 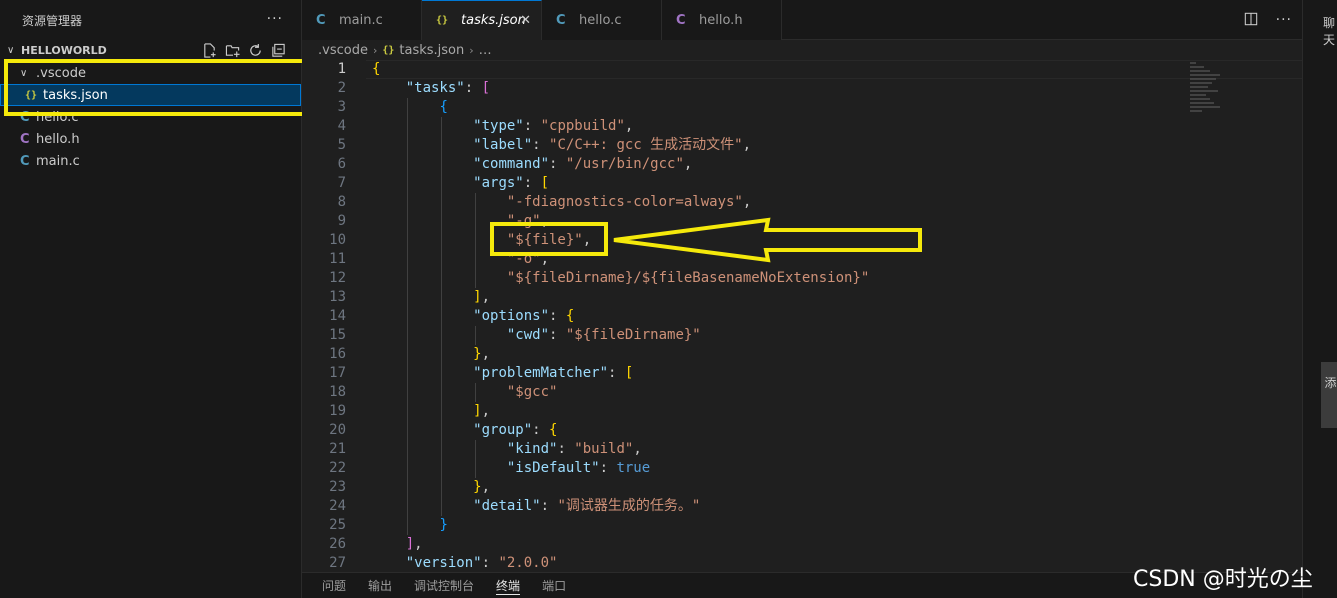 I want to click on tab-label: main.c, so click(x=361, y=20).